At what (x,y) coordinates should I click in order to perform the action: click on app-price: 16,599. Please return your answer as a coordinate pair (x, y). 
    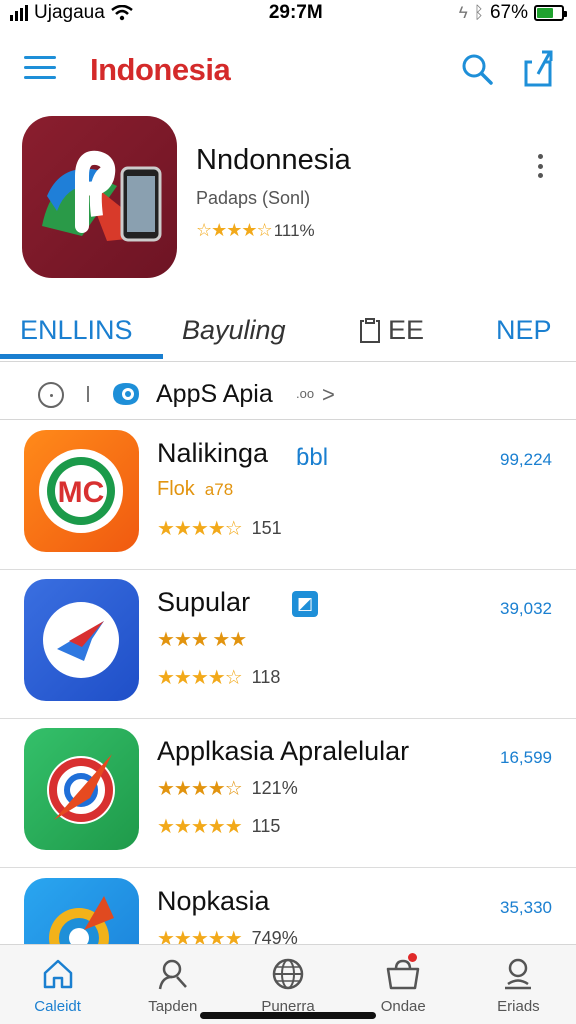
    Looking at the image, I should click on (526, 757).